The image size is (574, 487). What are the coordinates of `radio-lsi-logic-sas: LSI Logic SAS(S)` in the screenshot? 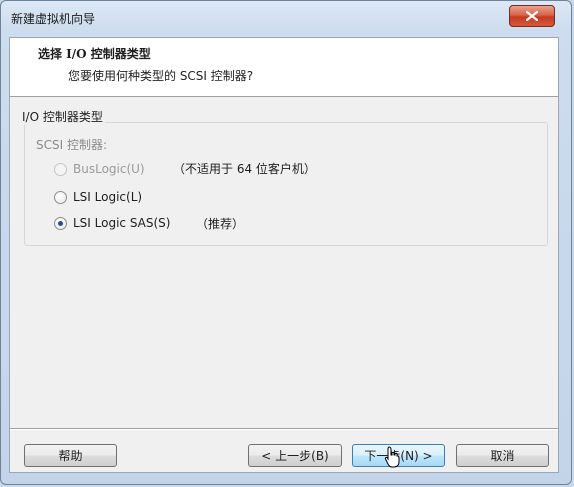 It's located at (112, 223).